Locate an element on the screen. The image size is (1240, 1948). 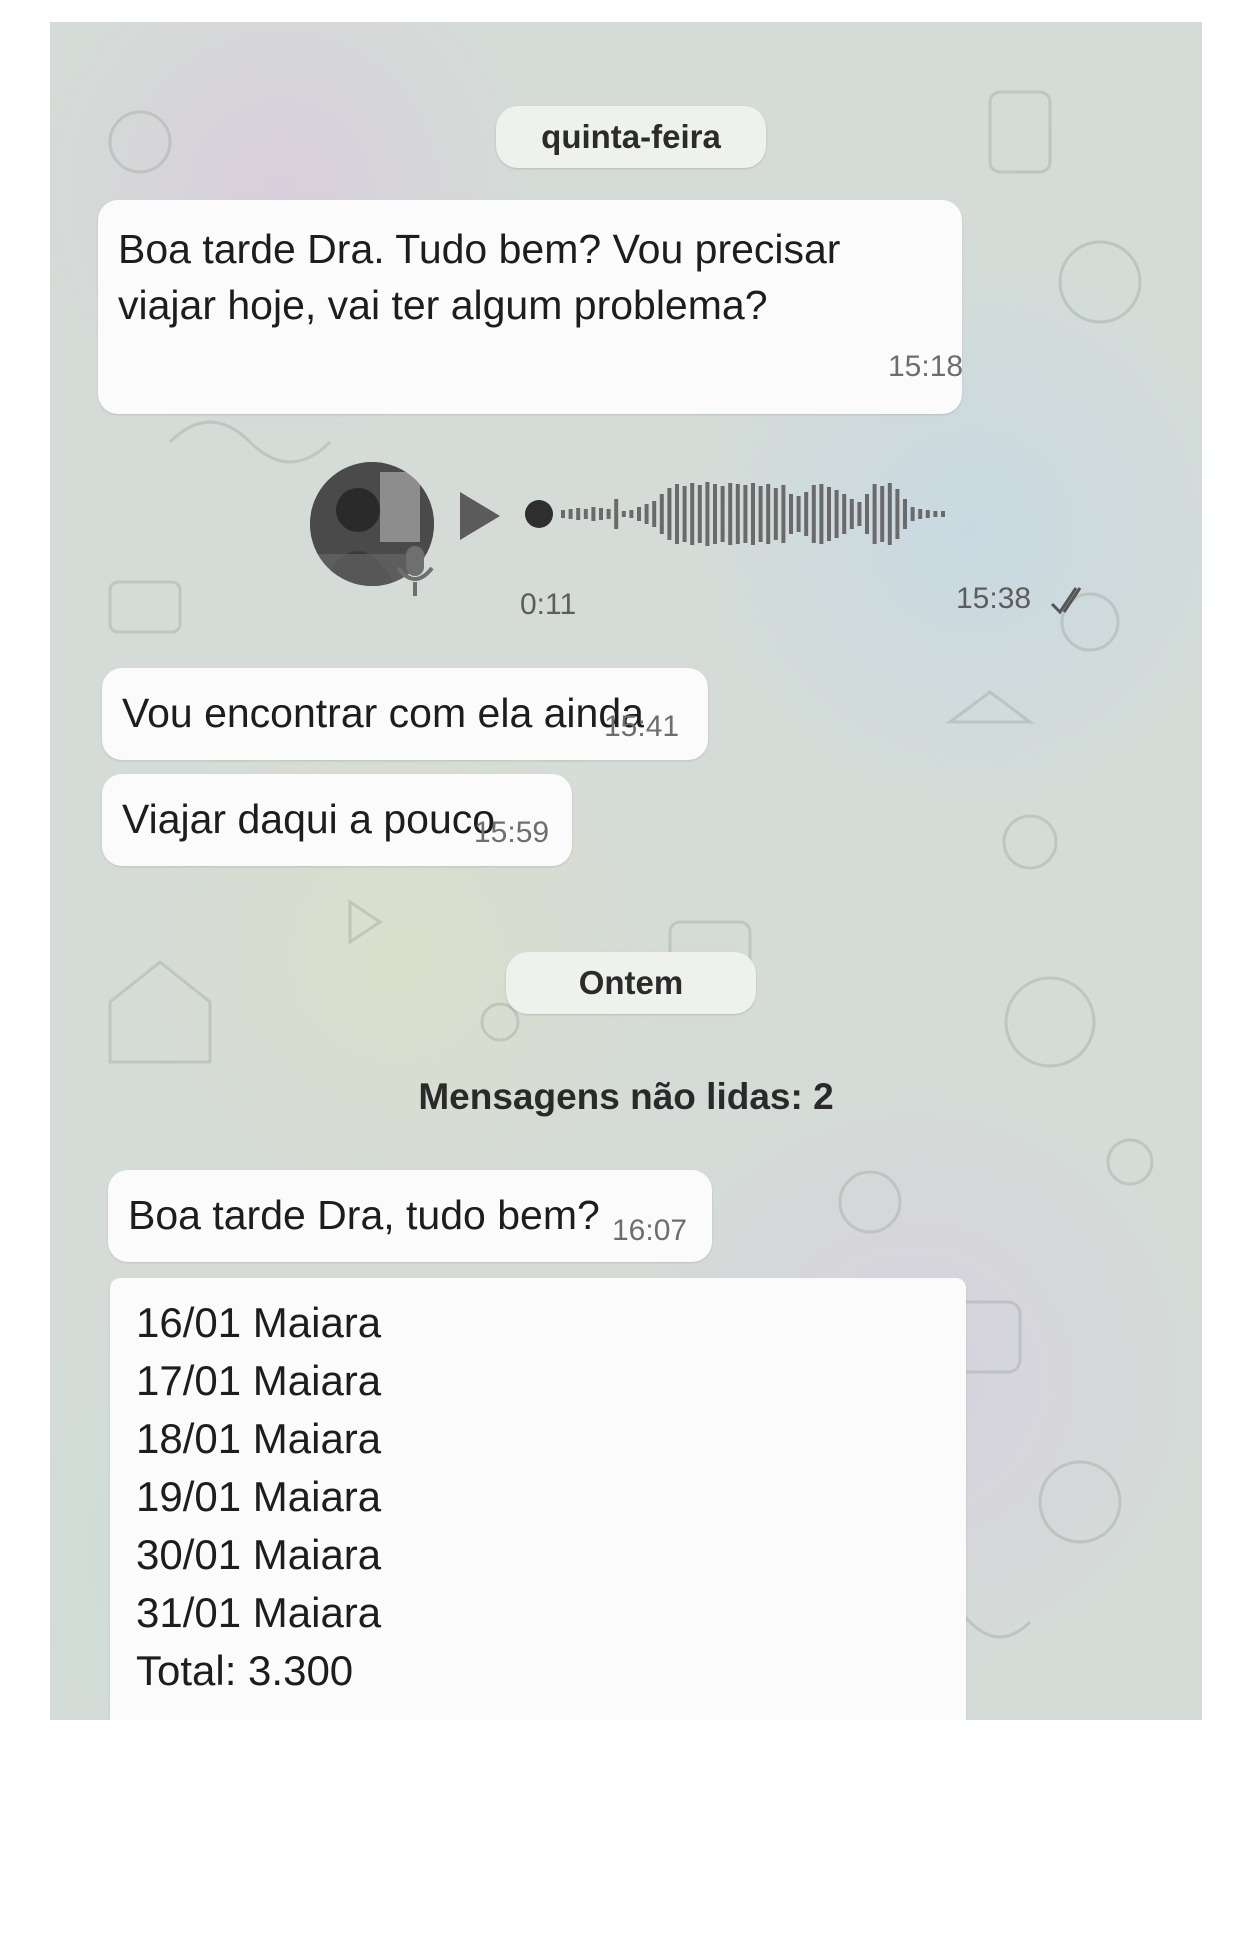
date-separator: quinta-feira is located at coordinates (631, 137).